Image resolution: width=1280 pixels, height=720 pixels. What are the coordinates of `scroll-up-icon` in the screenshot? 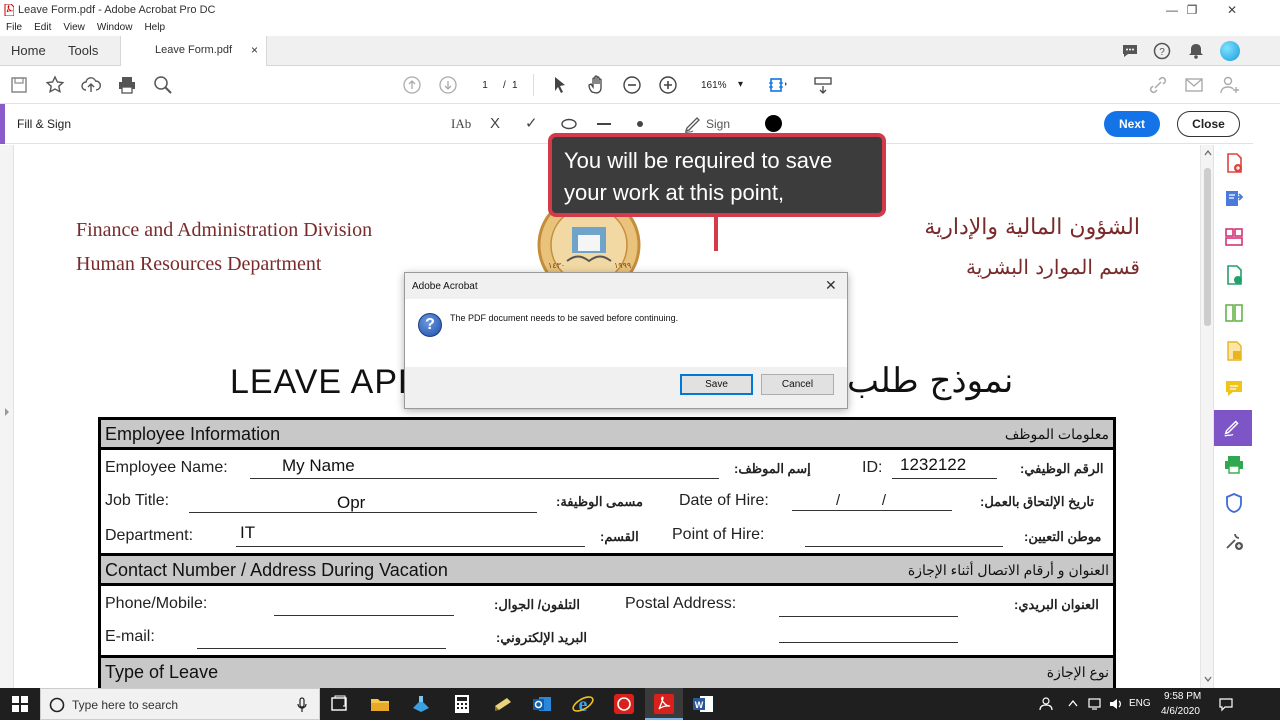 It's located at (1208, 153).